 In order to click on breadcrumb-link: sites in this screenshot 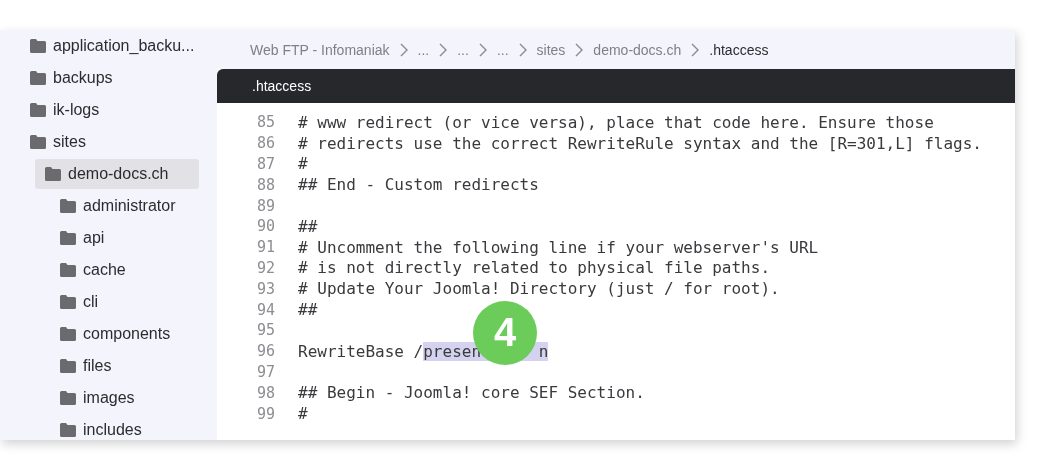, I will do `click(551, 49)`.